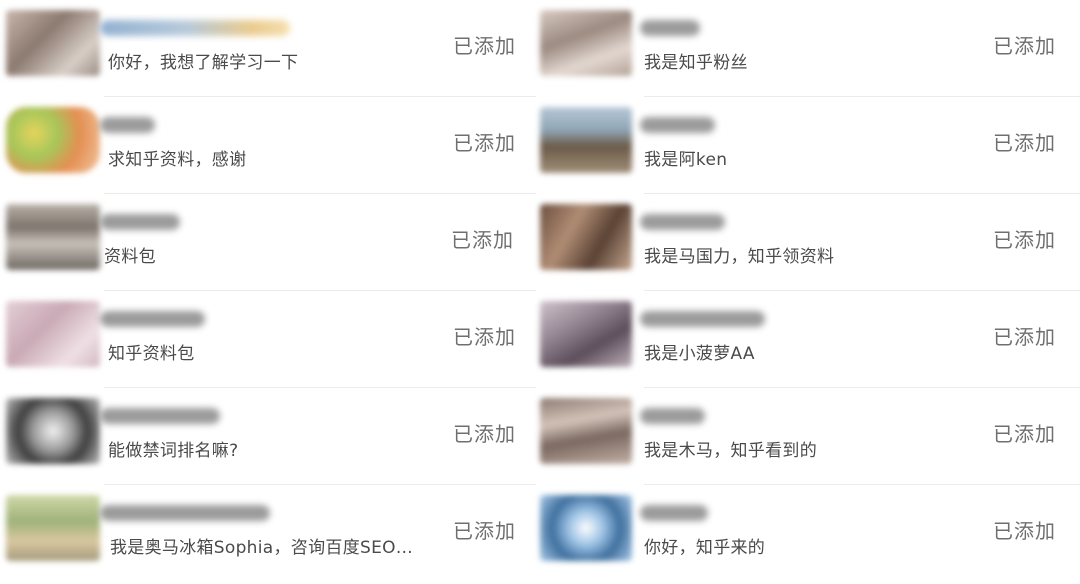 This screenshot has height=584, width=1080. I want to click on request-message: 我是小菠萝AA, so click(699, 354).